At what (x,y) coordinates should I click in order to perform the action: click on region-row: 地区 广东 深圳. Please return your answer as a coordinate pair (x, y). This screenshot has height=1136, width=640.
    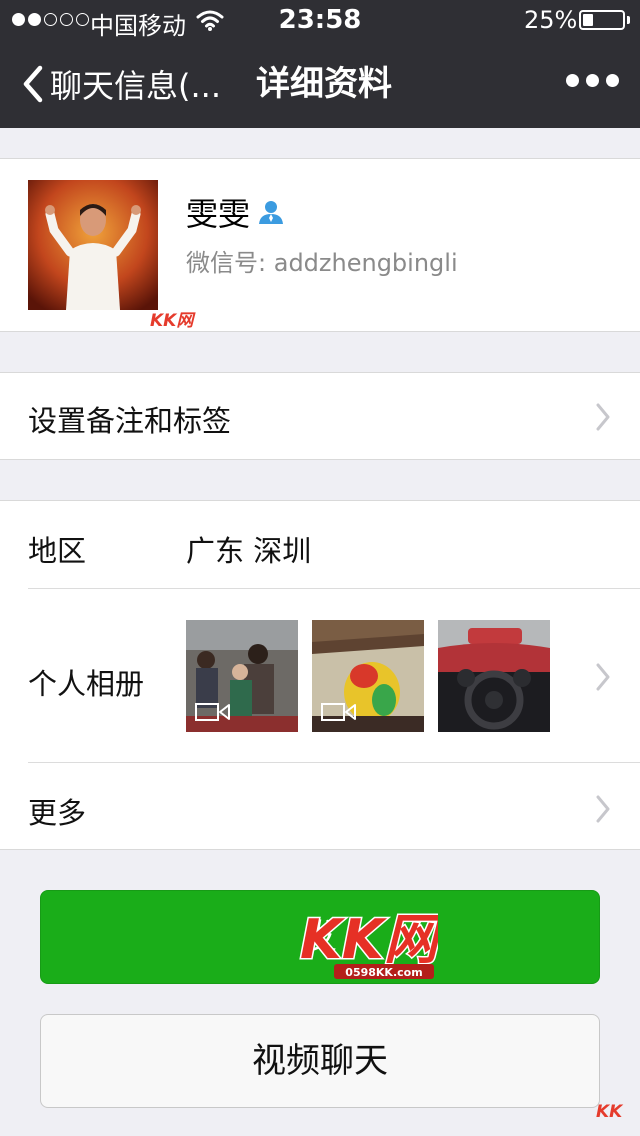
    Looking at the image, I should click on (320, 544).